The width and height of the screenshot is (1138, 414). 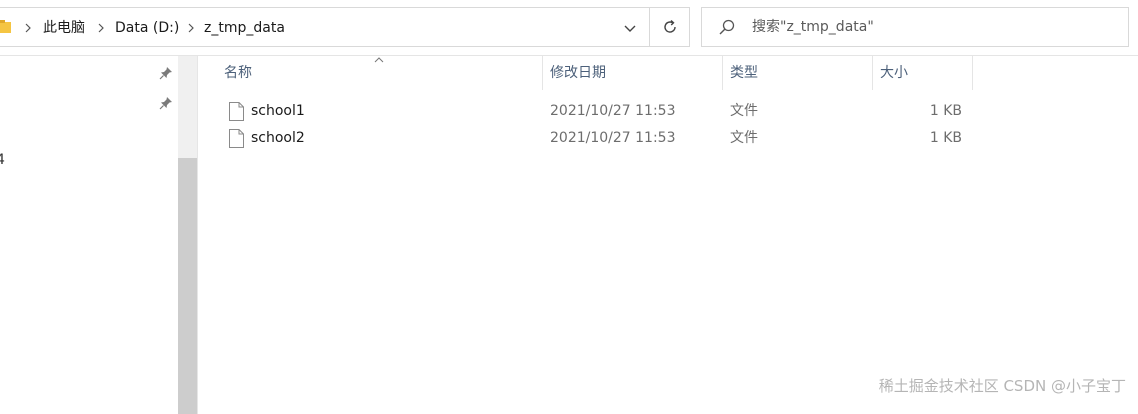 What do you see at coordinates (278, 138) in the screenshot?
I see `file-name: school2` at bounding box center [278, 138].